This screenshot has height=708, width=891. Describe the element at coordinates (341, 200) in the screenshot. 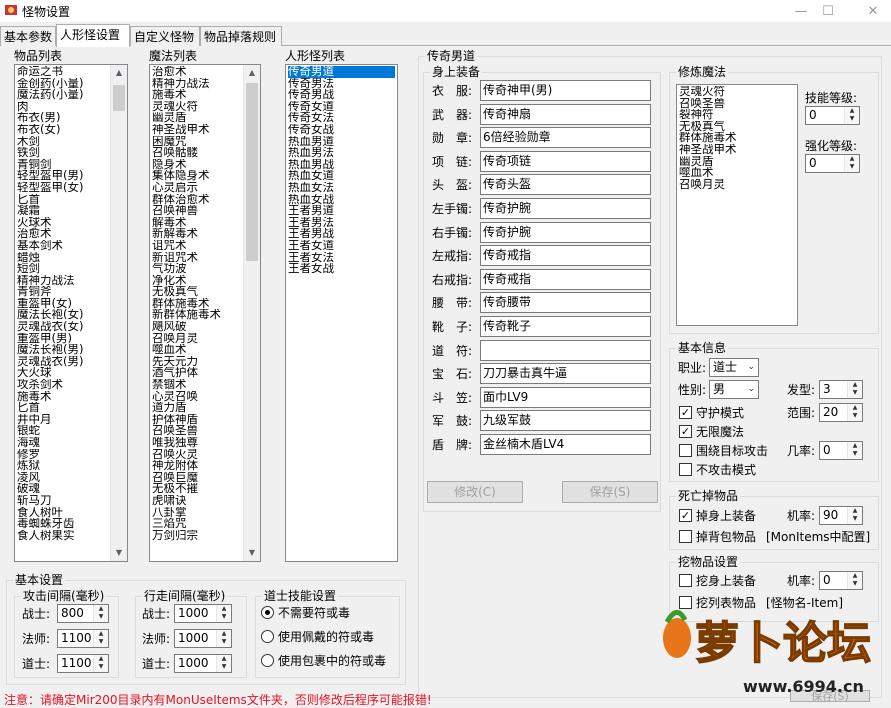

I see `list-item: 热血女战` at that location.